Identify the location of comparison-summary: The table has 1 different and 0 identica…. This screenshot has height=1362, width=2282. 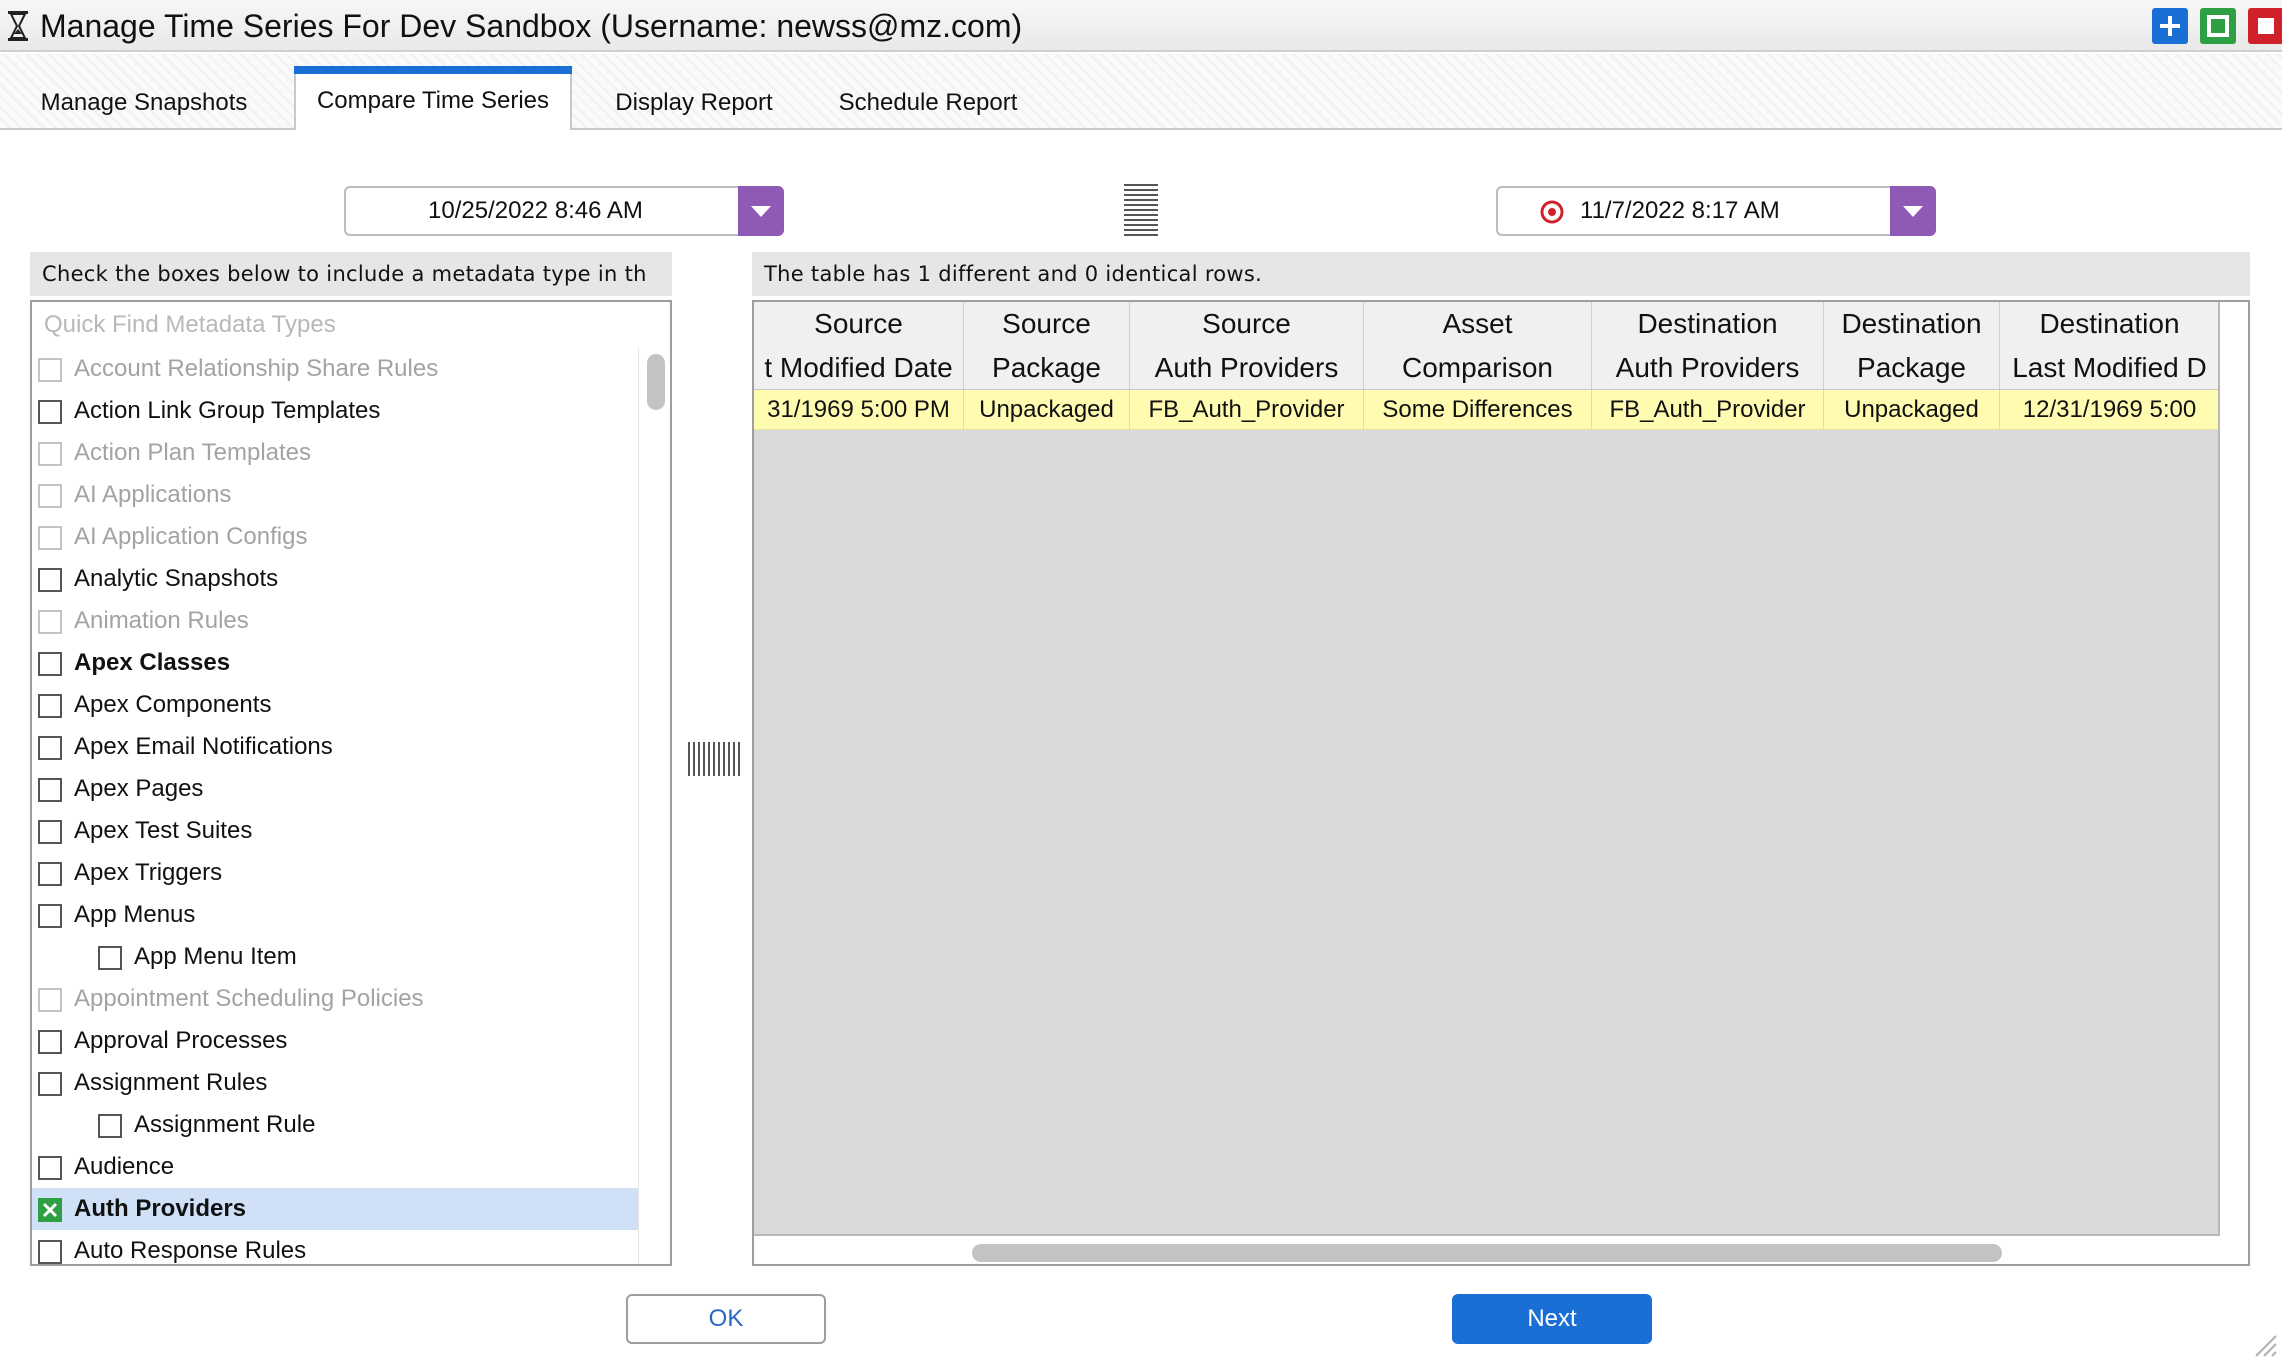
(1501, 274).